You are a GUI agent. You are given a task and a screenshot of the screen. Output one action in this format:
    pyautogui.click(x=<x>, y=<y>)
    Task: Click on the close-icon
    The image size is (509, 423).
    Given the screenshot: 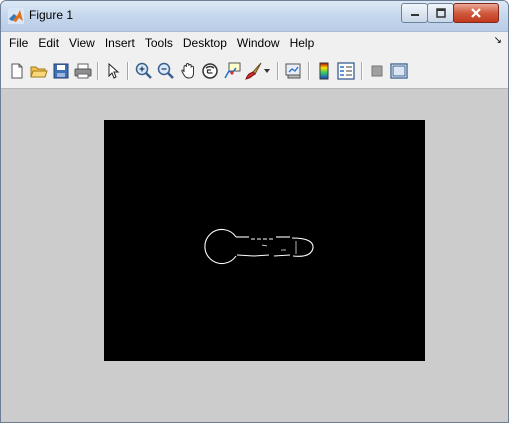 What is the action you would take?
    pyautogui.click(x=476, y=13)
    